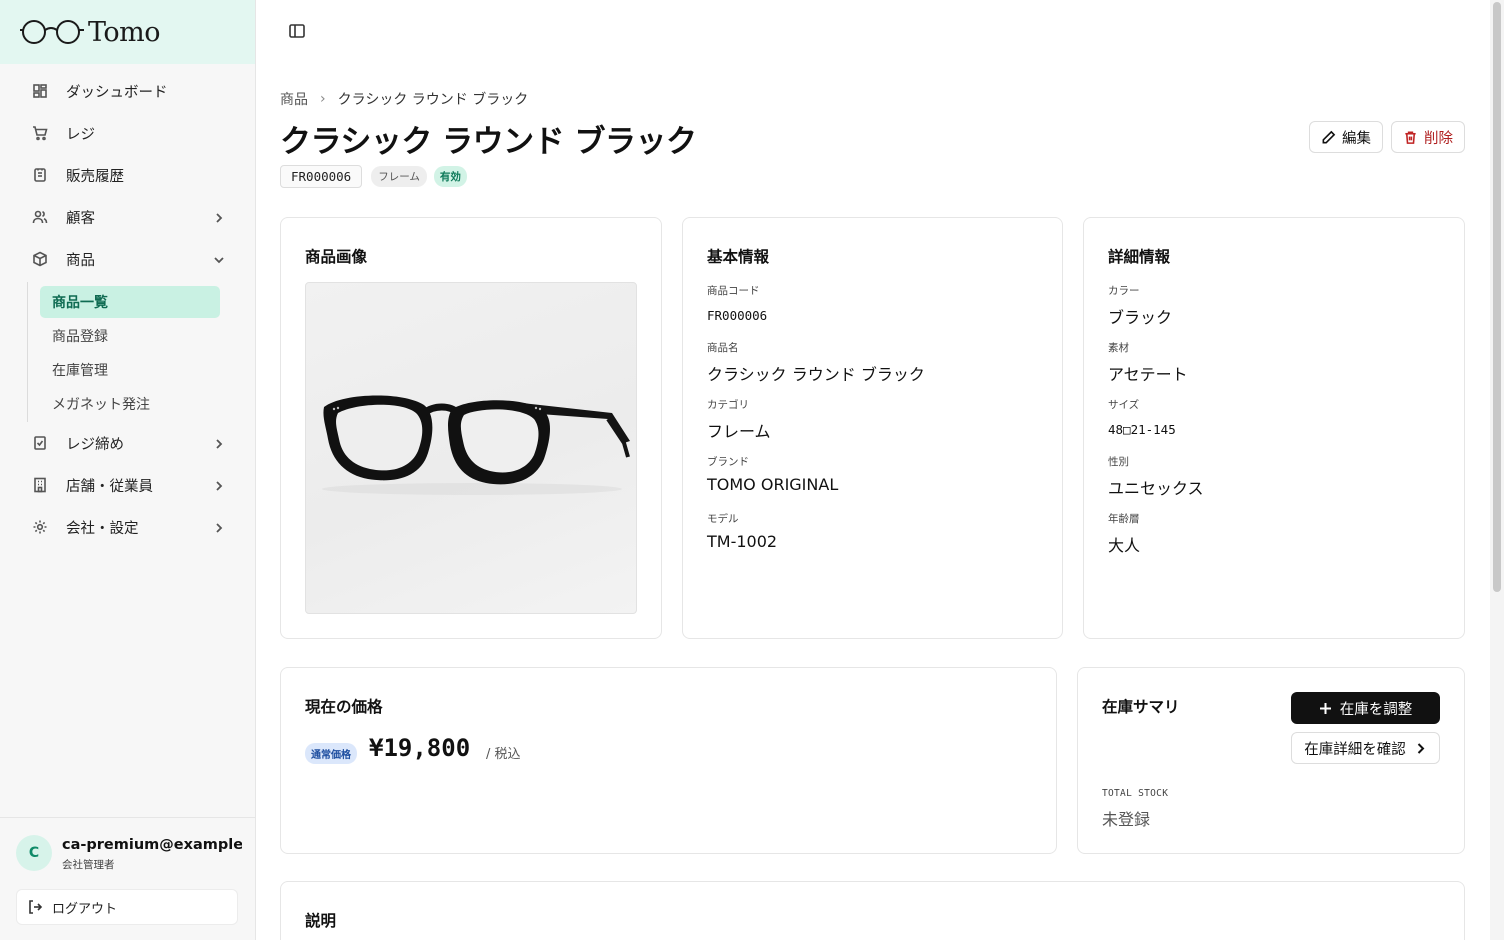 This screenshot has width=1504, height=940. I want to click on field-value: TOMO ORIGINAL, so click(773, 484).